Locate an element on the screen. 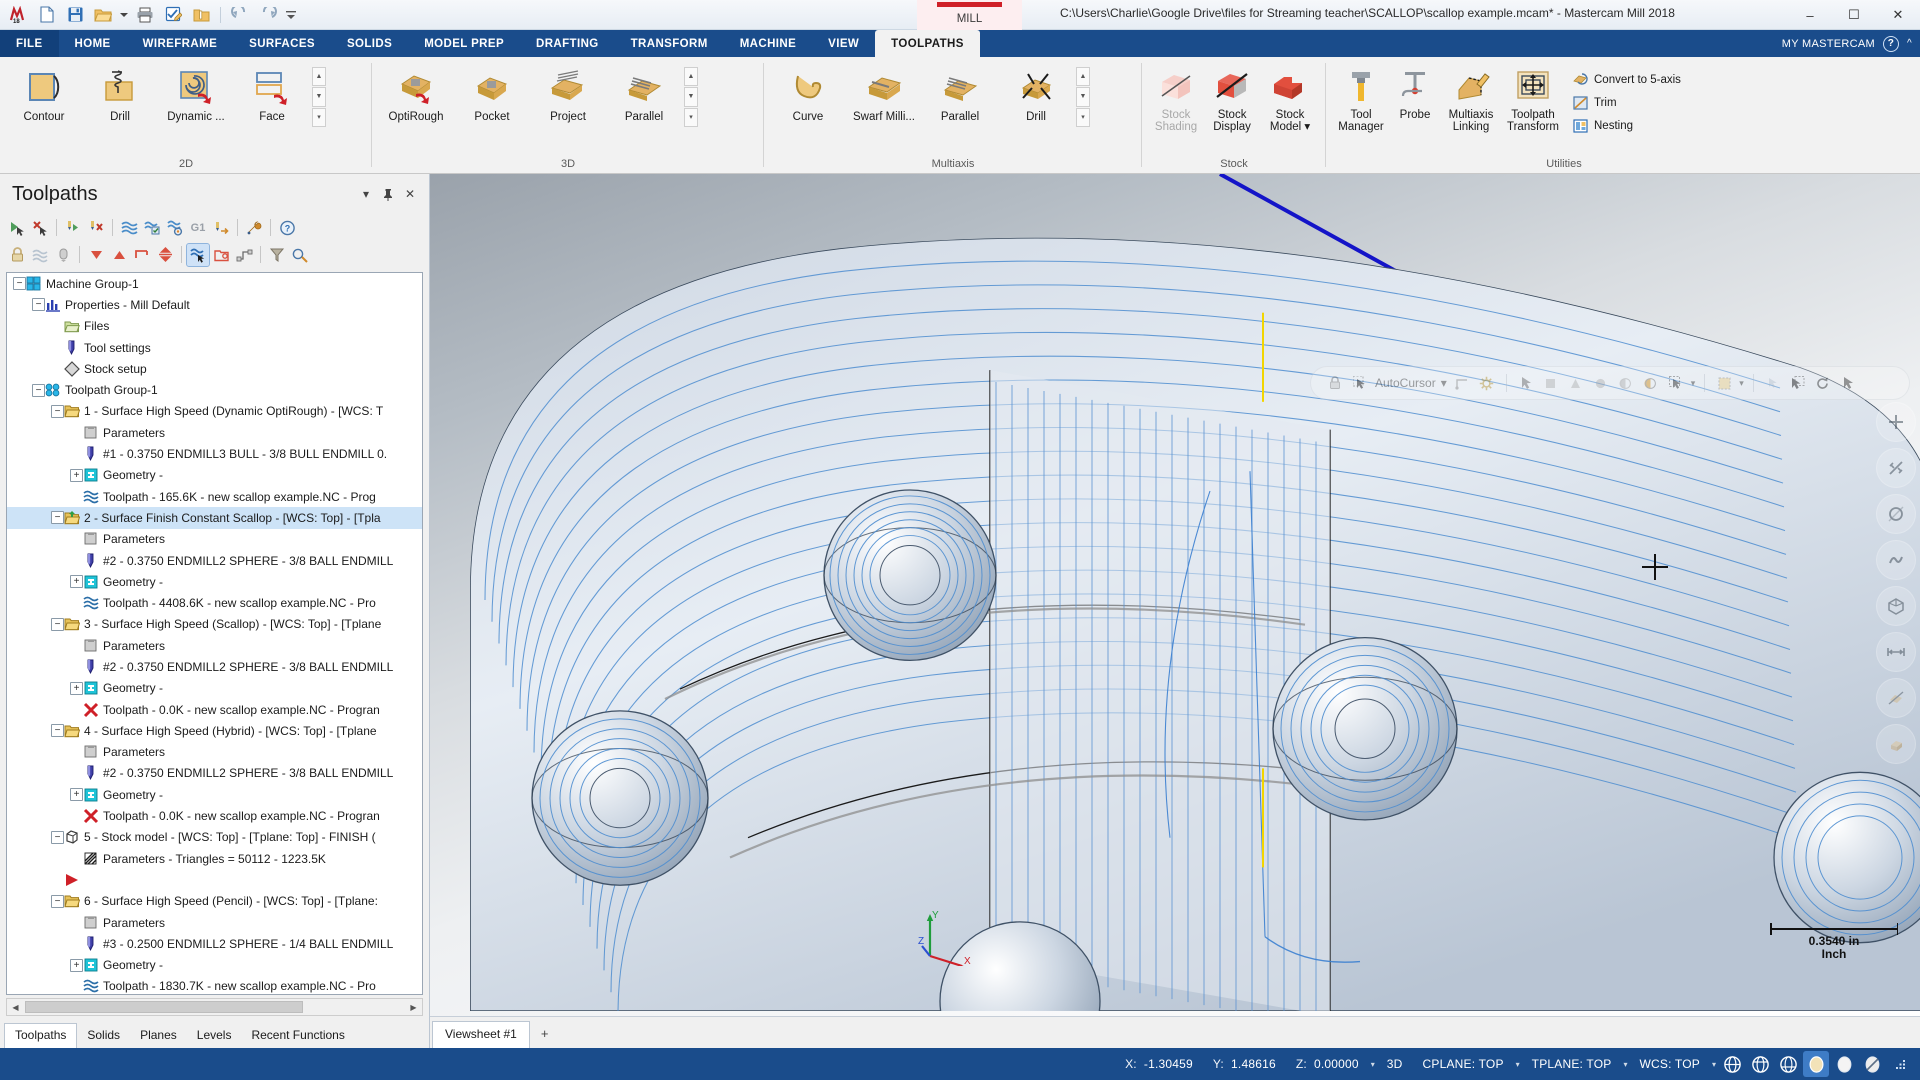 The image size is (1920, 1080). tree-row: − Properties - Mill Default is located at coordinates (214, 304).